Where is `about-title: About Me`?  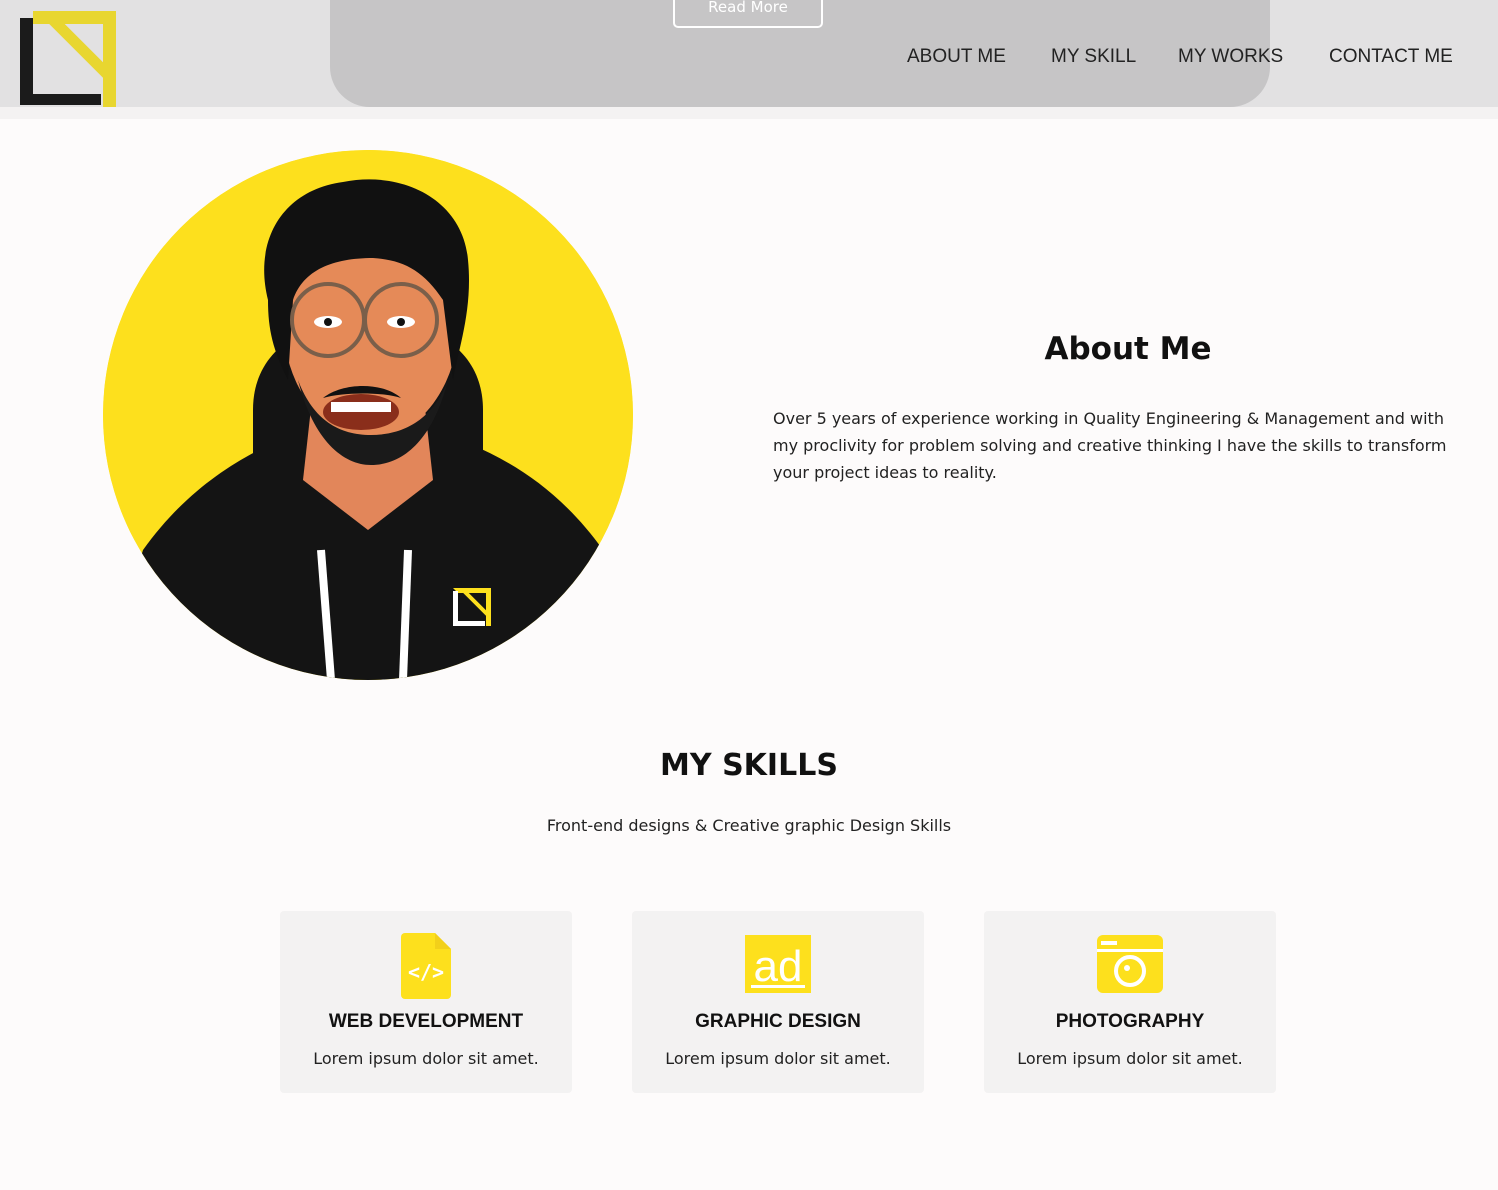 about-title: About Me is located at coordinates (1128, 349).